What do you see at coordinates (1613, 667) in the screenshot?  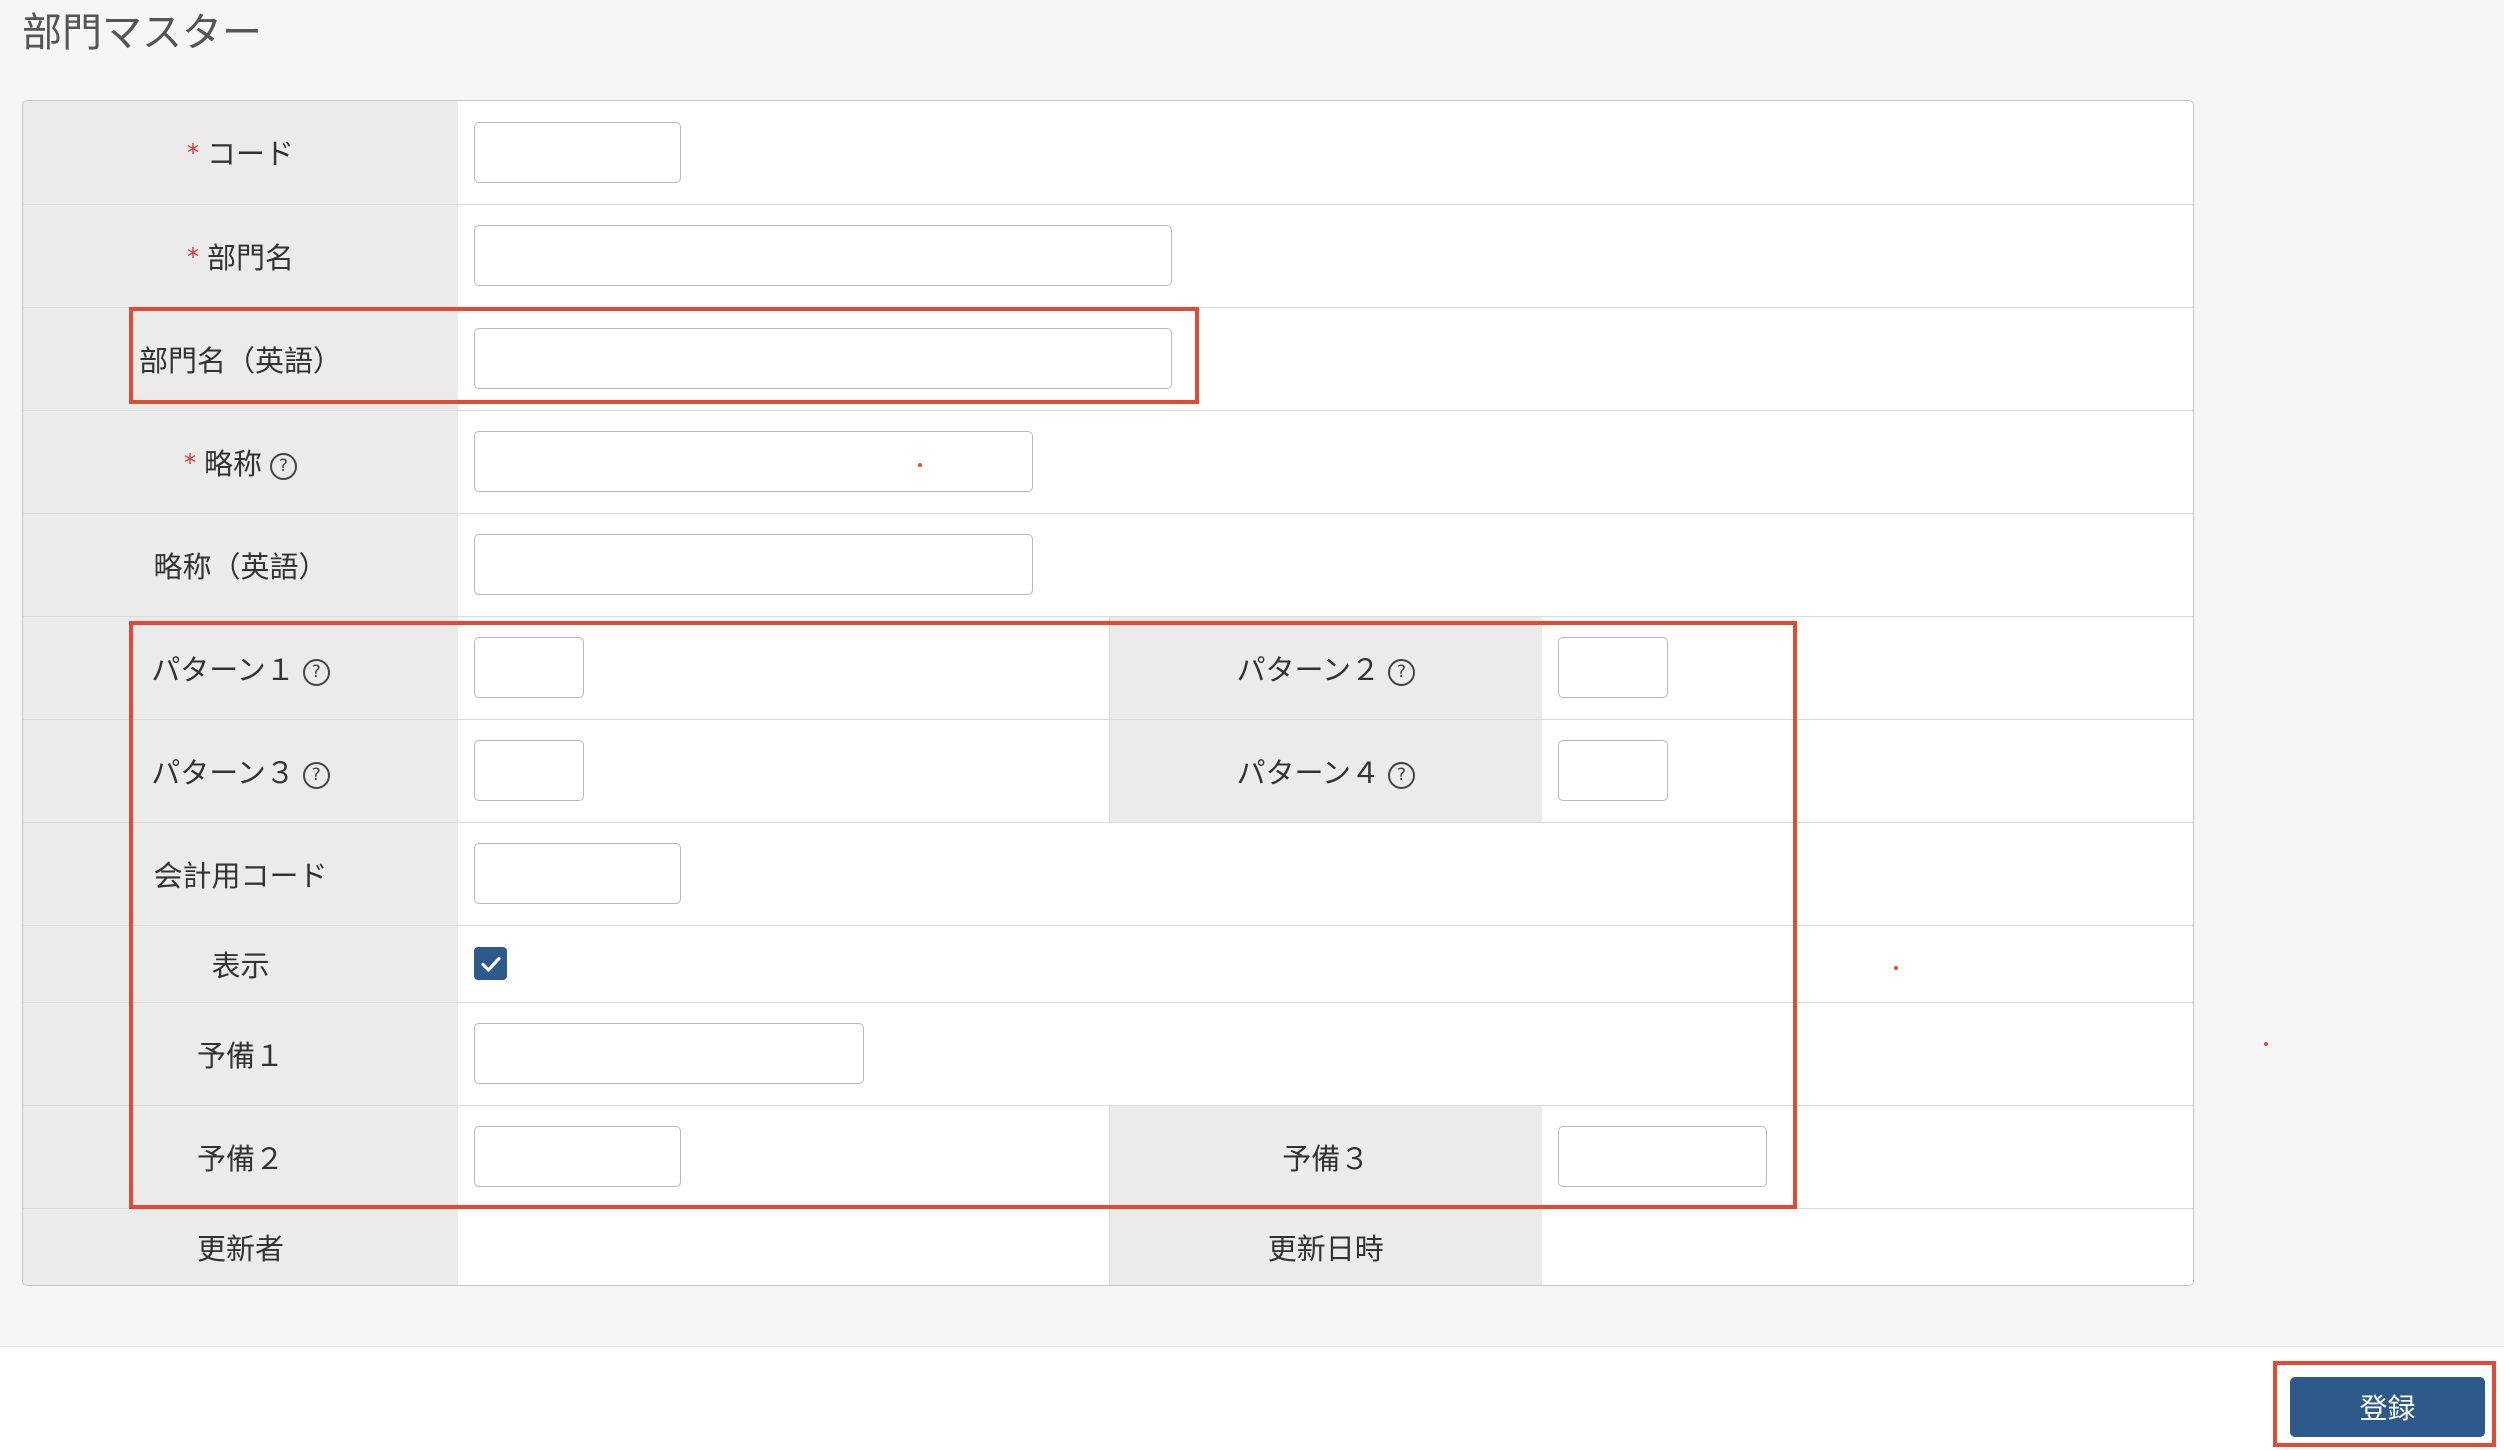 I see `pattern2-input` at bounding box center [1613, 667].